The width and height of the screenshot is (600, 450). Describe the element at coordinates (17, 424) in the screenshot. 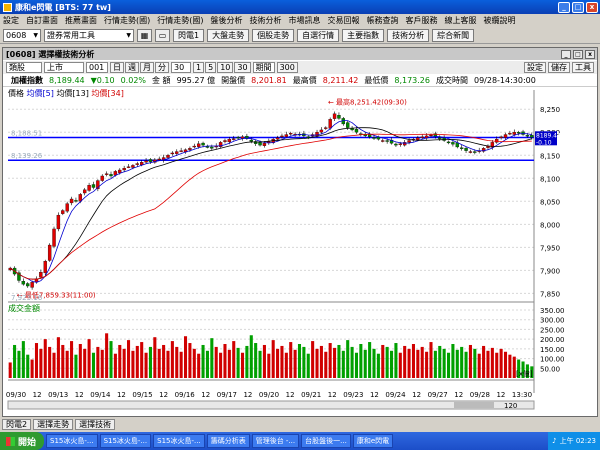

I see `bottom-tab: 閃電2` at that location.